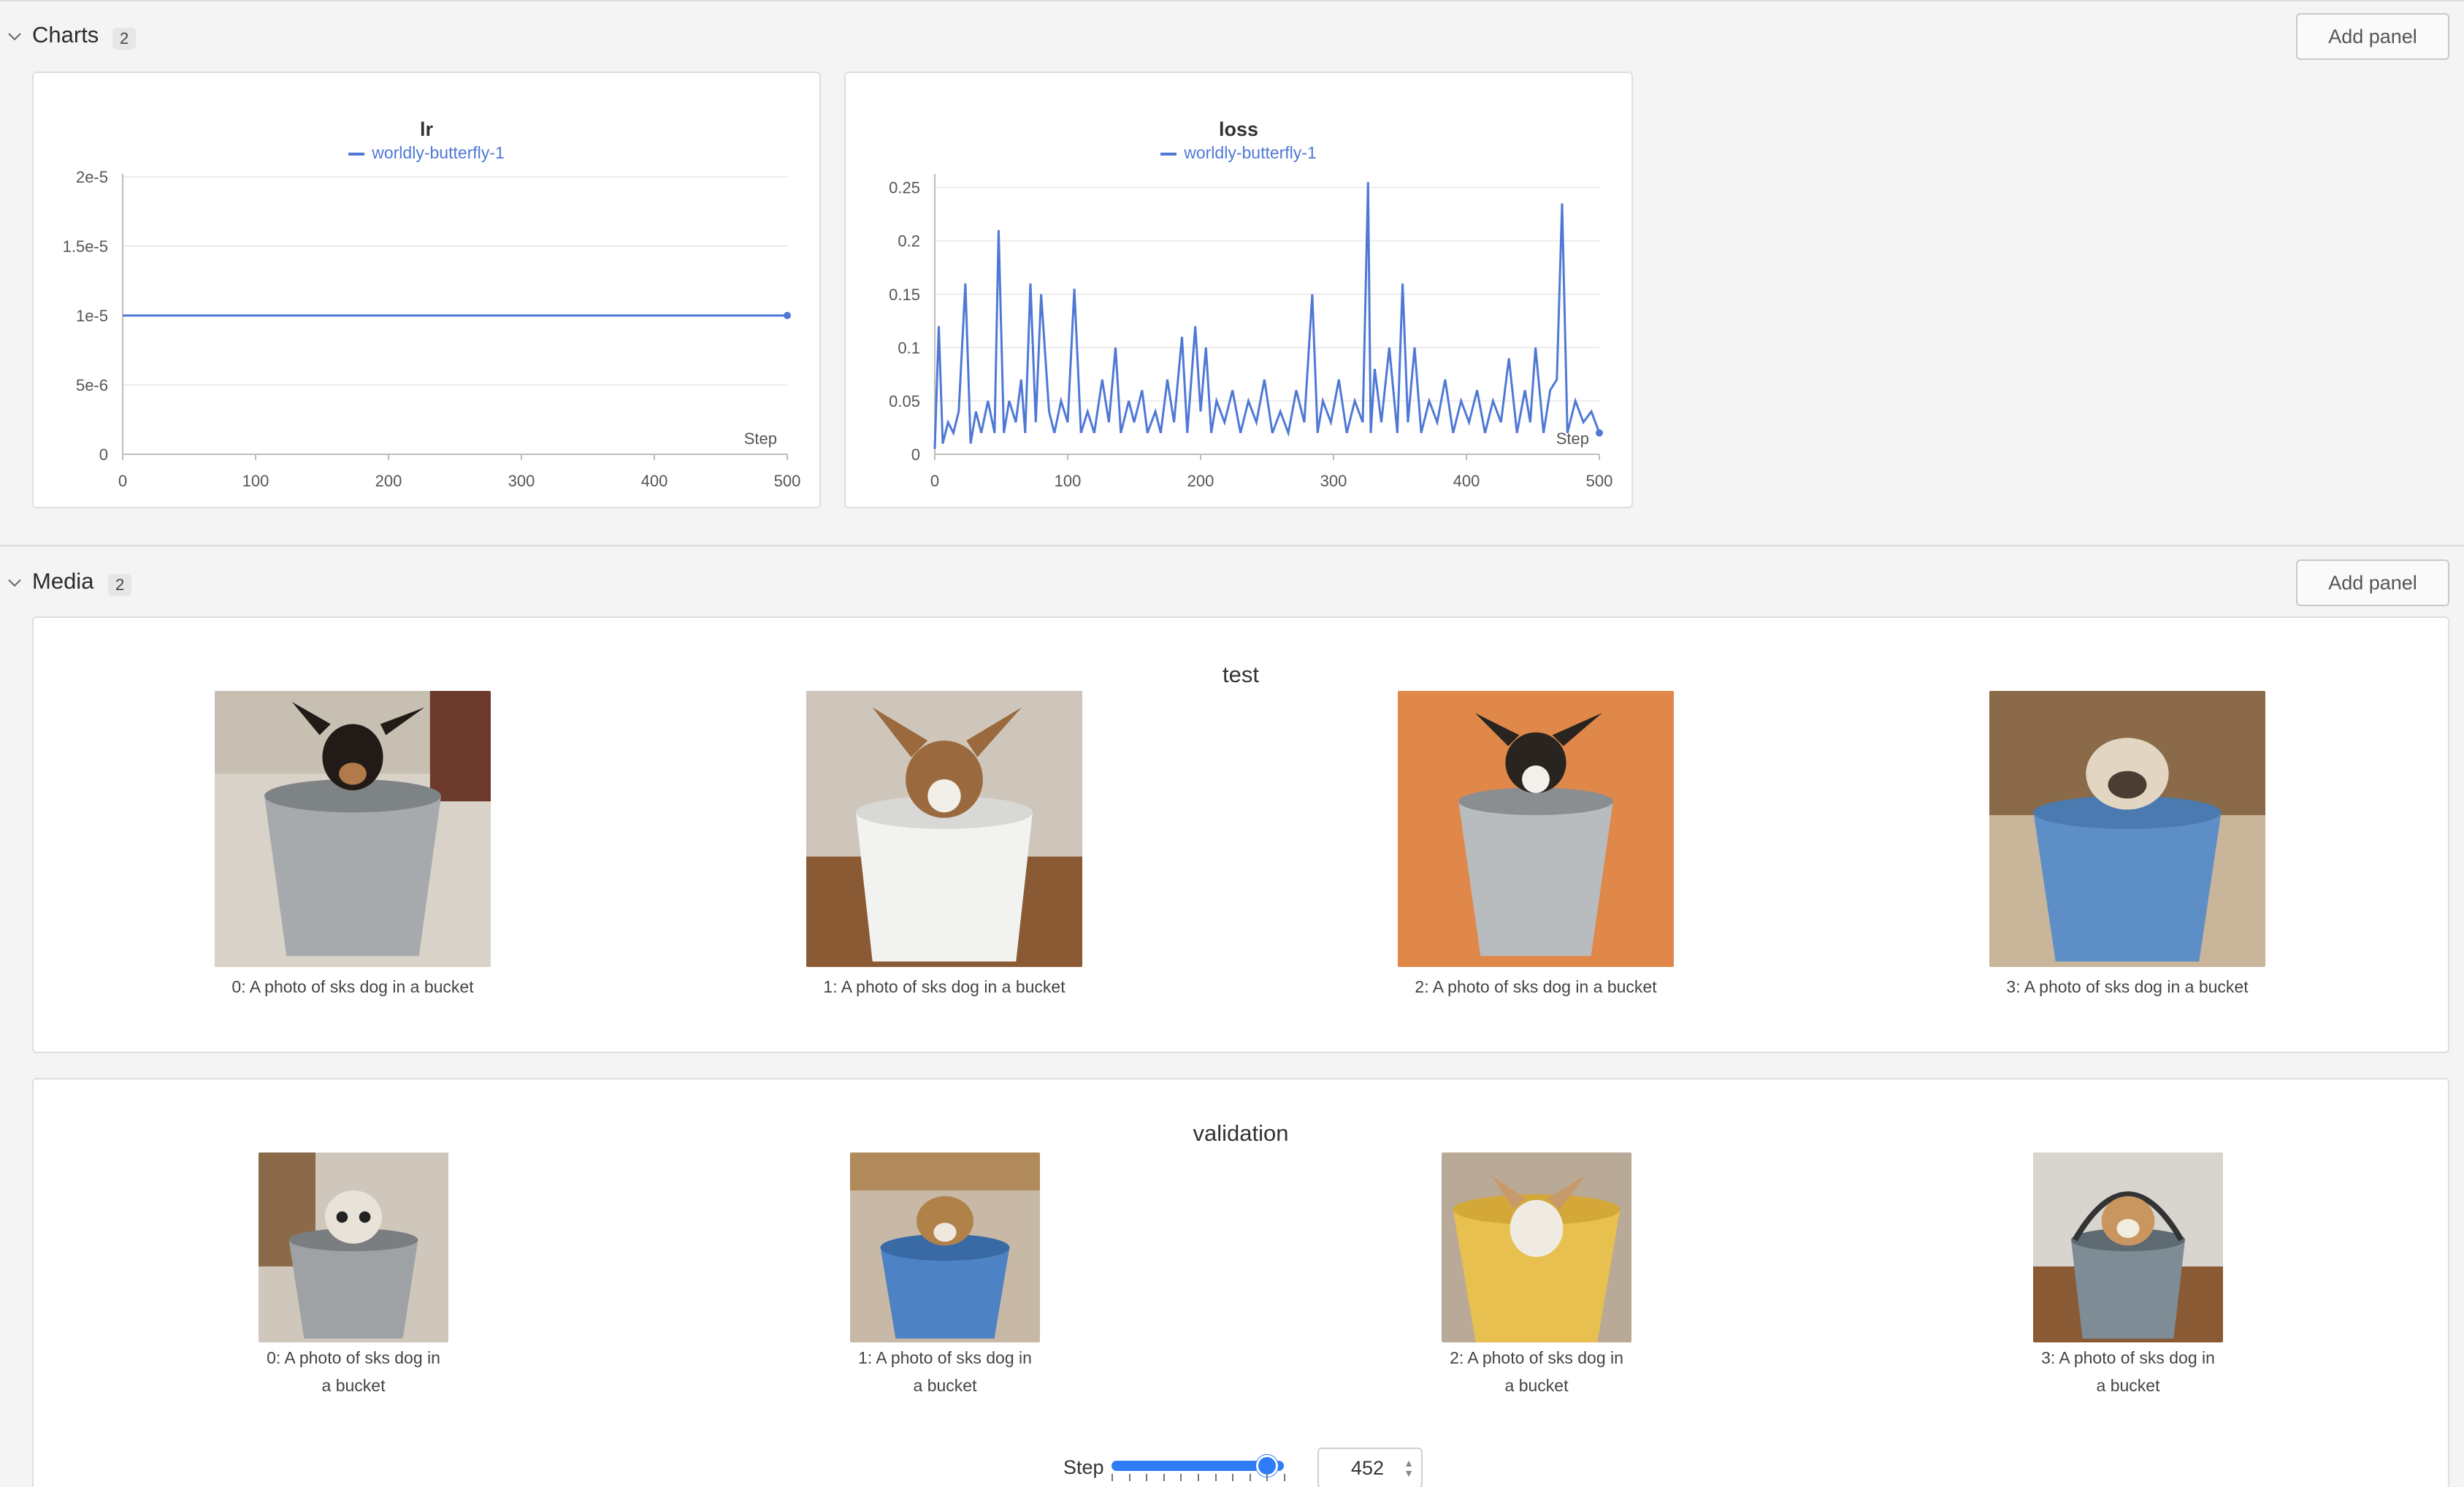 Image resolution: width=2464 pixels, height=1487 pixels. What do you see at coordinates (1232, 583) in the screenshot?
I see `media-section-header: Media 2 Add panel` at bounding box center [1232, 583].